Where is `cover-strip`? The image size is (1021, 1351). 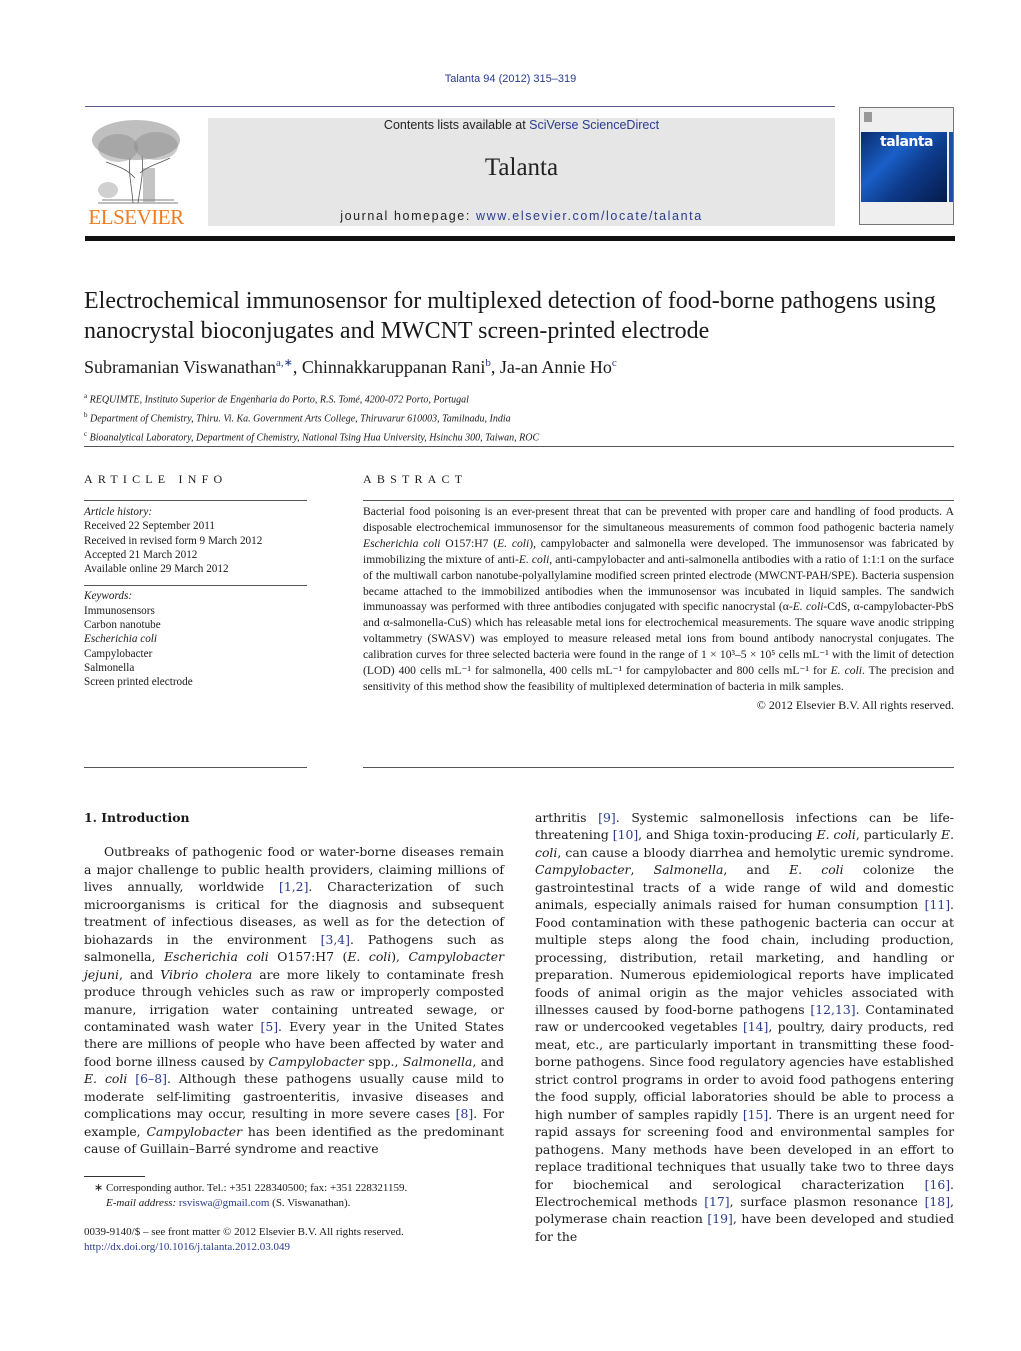
cover-strip is located at coordinates (951, 167).